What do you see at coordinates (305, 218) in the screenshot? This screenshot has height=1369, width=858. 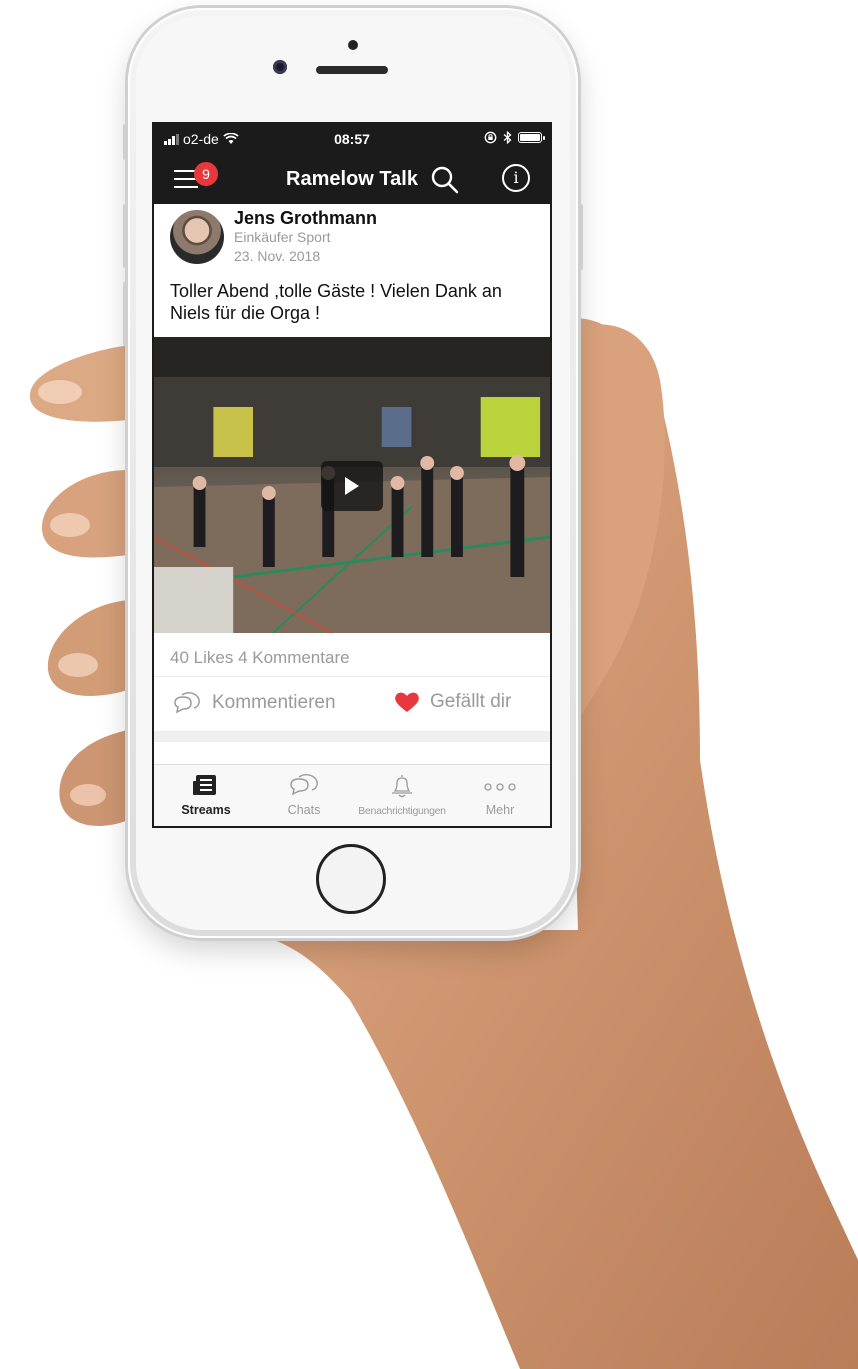 I see `author-name: Jens Grothmann` at bounding box center [305, 218].